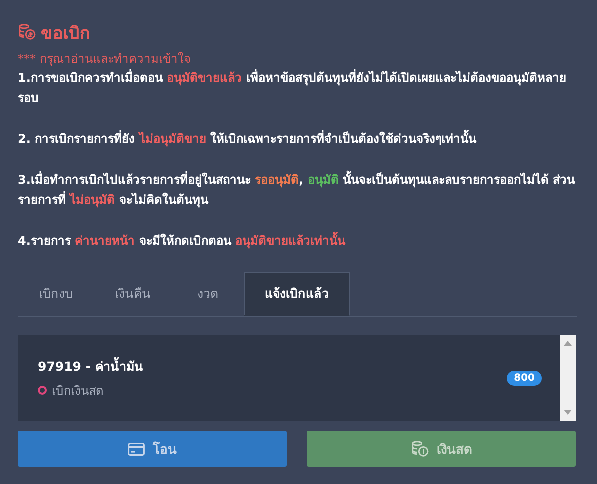  I want to click on tab: งวด, so click(208, 294).